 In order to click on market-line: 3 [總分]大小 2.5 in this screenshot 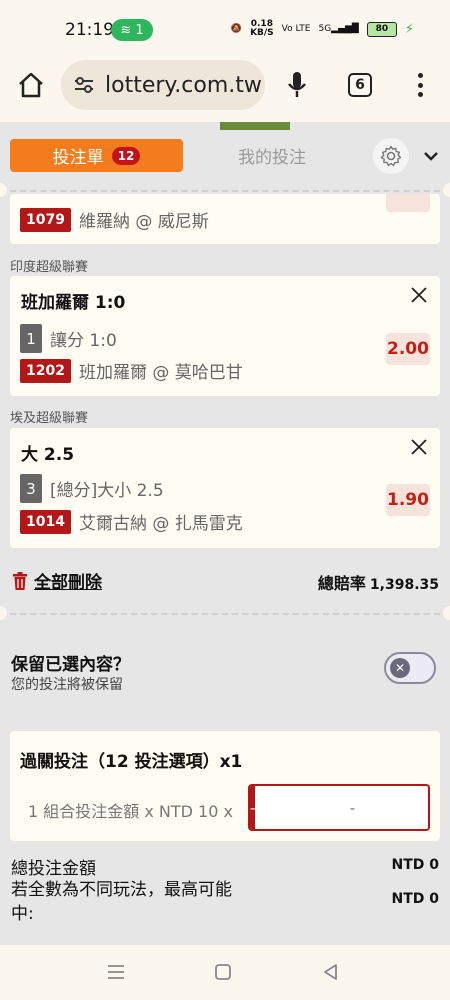, I will do `click(92, 488)`.